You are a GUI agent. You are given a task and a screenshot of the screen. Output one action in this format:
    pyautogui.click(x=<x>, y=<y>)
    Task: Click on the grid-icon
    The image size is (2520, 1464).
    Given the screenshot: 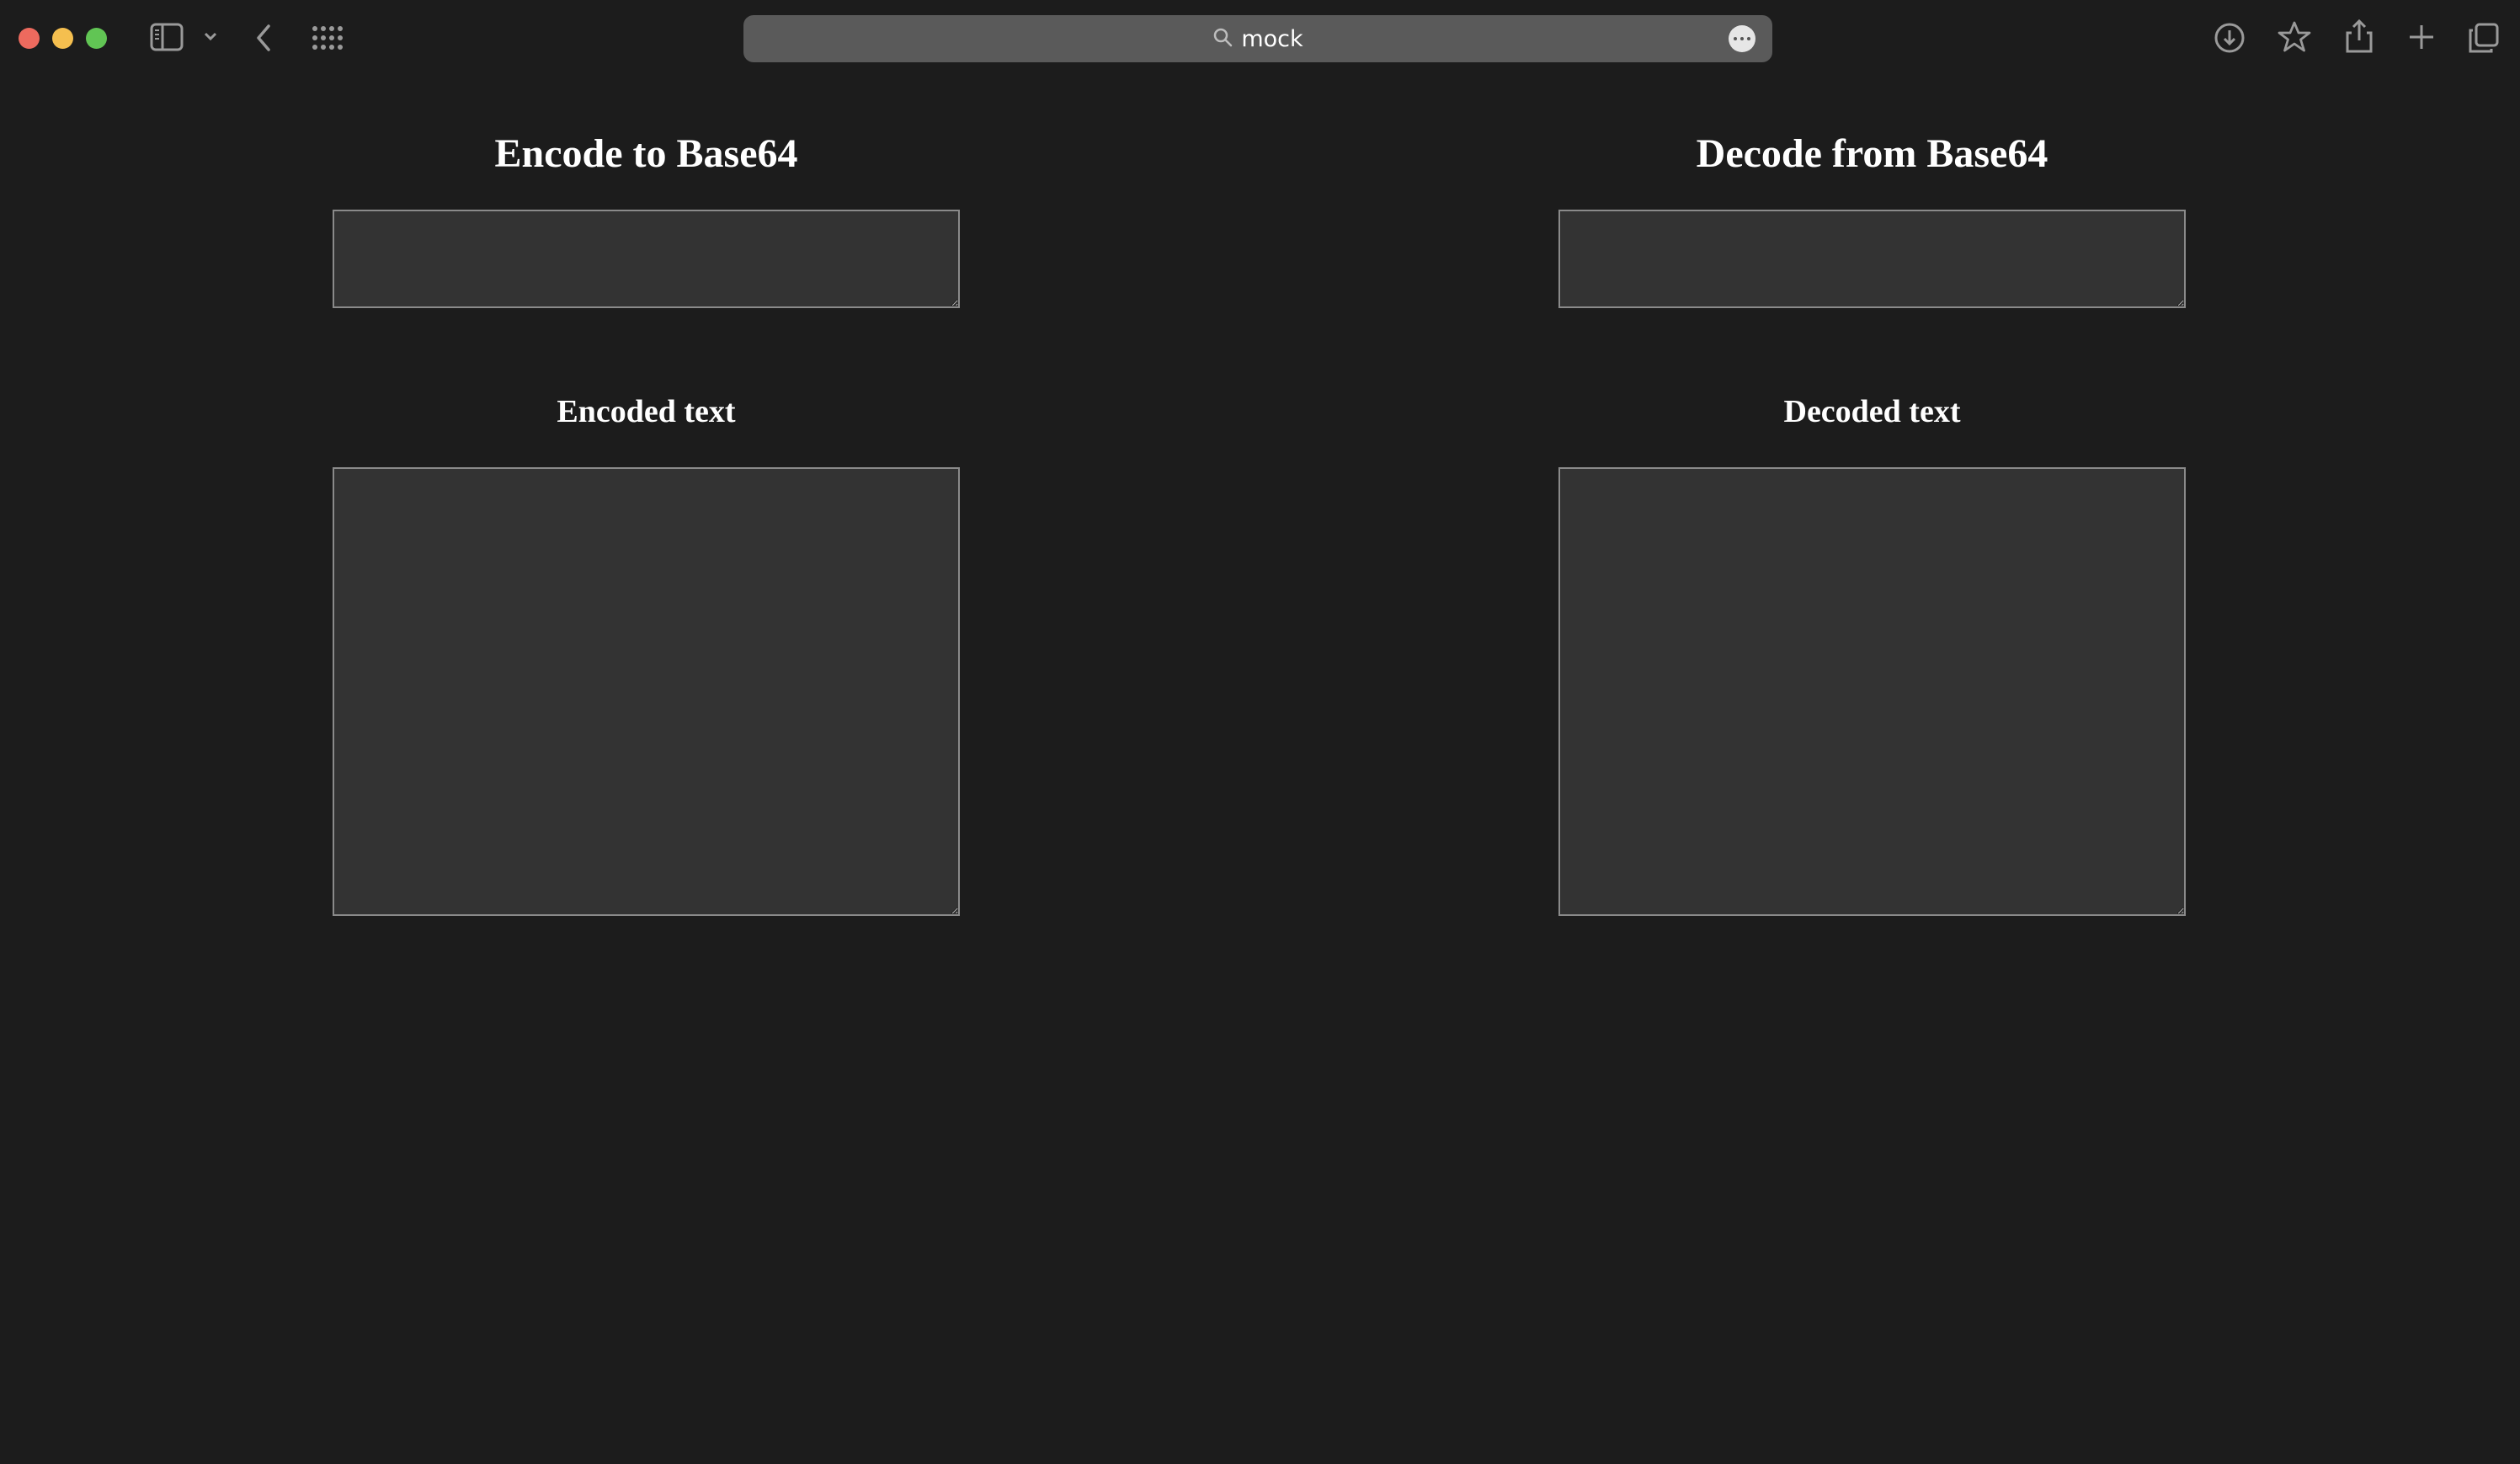 What is the action you would take?
    pyautogui.click(x=328, y=38)
    